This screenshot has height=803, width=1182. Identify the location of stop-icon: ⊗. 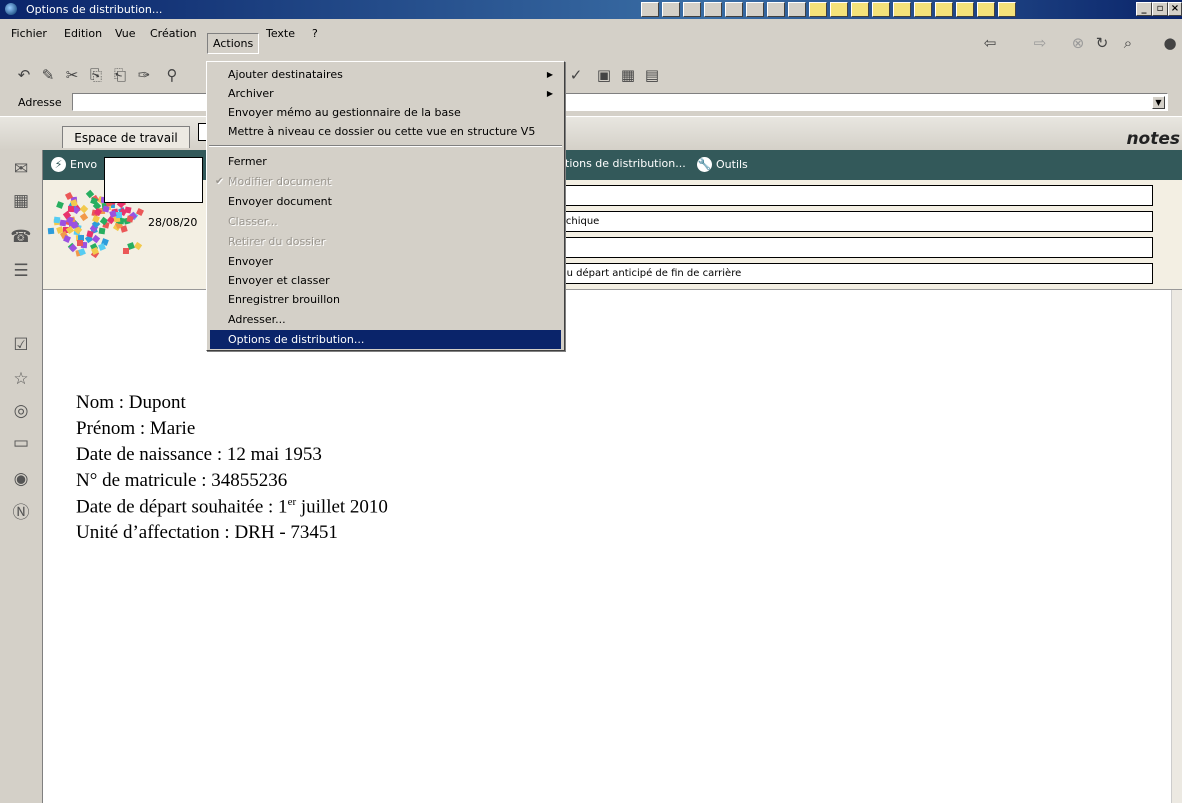
(1078, 43).